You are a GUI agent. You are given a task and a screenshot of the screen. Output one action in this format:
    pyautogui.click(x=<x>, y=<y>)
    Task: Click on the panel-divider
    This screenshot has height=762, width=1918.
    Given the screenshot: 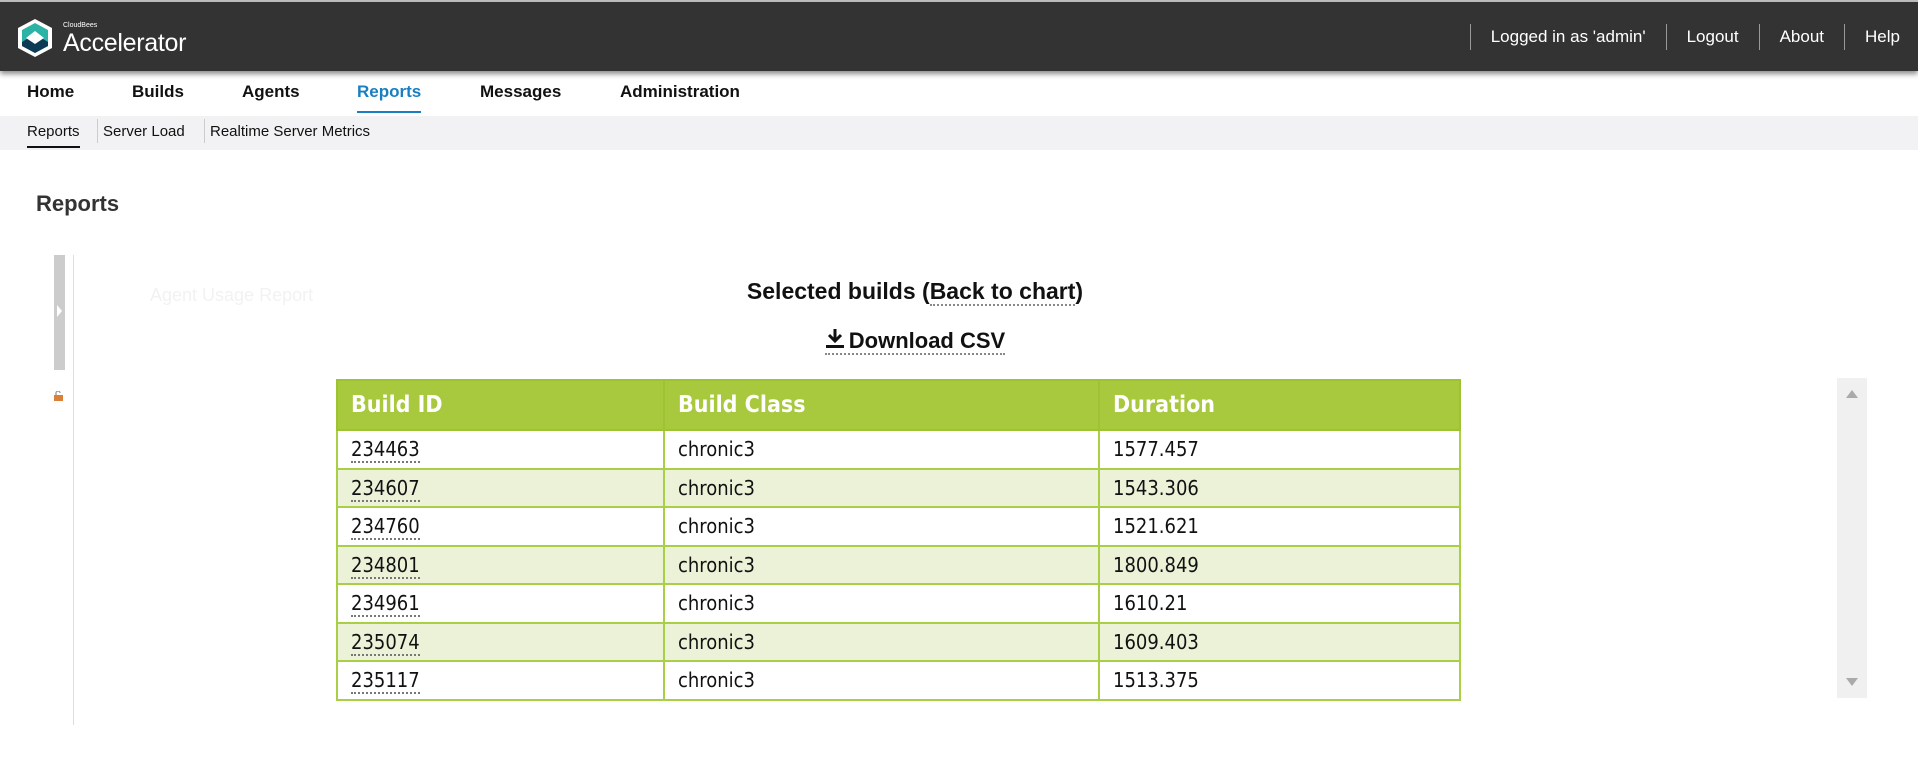 What is the action you would take?
    pyautogui.click(x=73, y=490)
    